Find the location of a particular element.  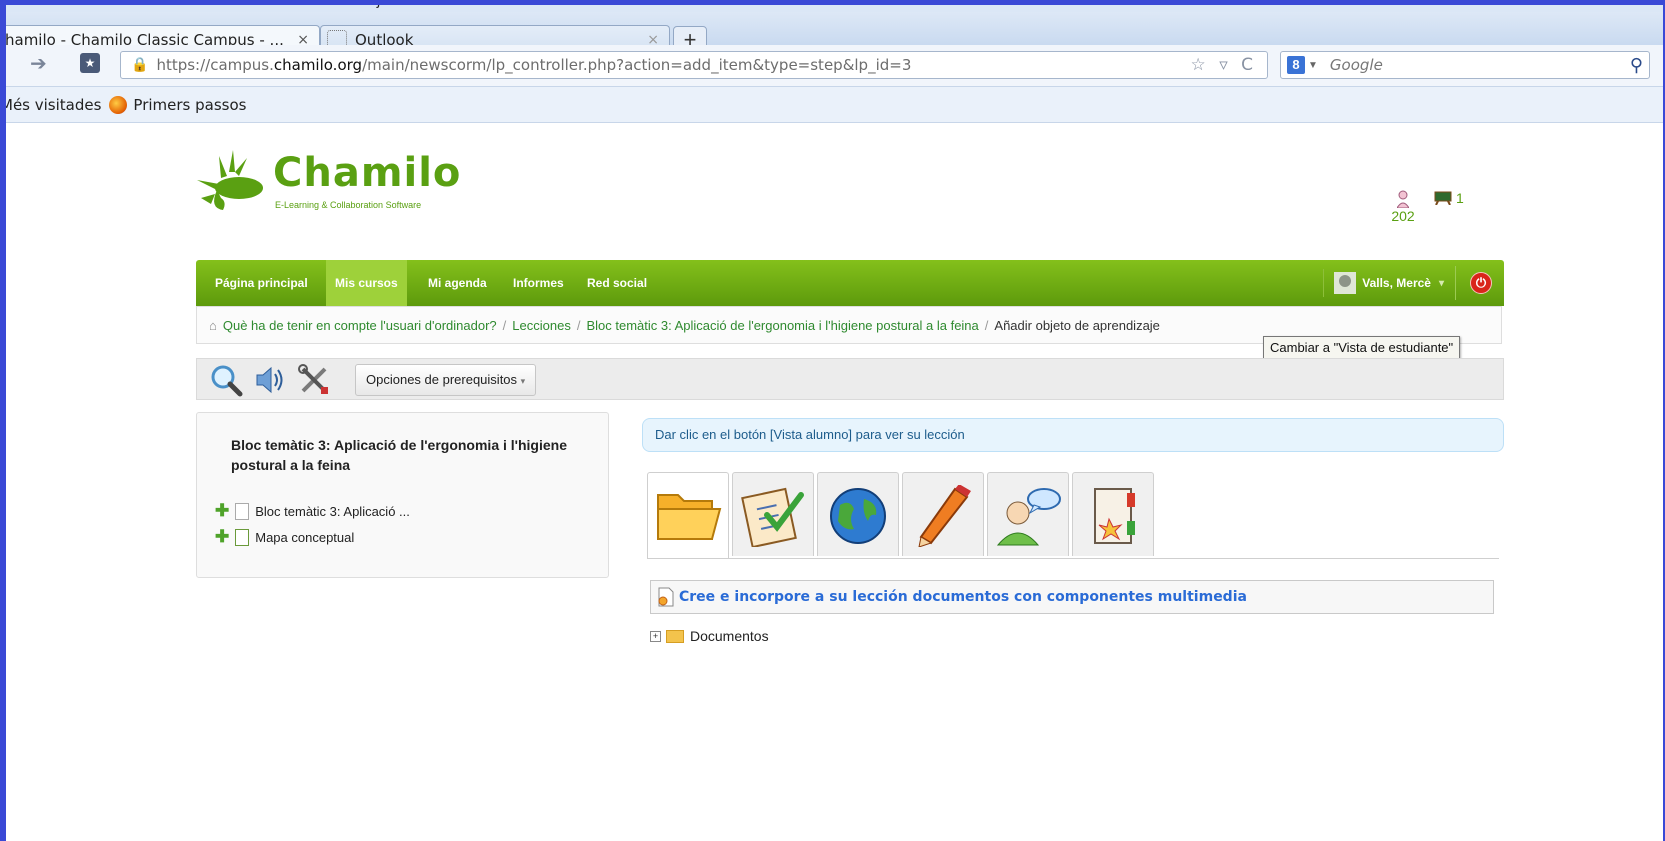

logo-wordmark: Chamilo is located at coordinates (367, 173).